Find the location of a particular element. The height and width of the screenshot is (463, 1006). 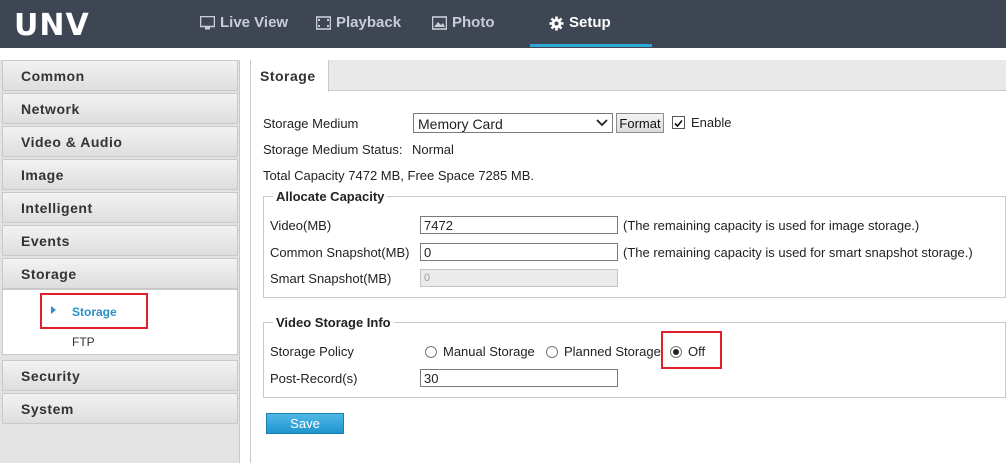

sidebar-item-video-audio: Video & Audio is located at coordinates (120, 141).